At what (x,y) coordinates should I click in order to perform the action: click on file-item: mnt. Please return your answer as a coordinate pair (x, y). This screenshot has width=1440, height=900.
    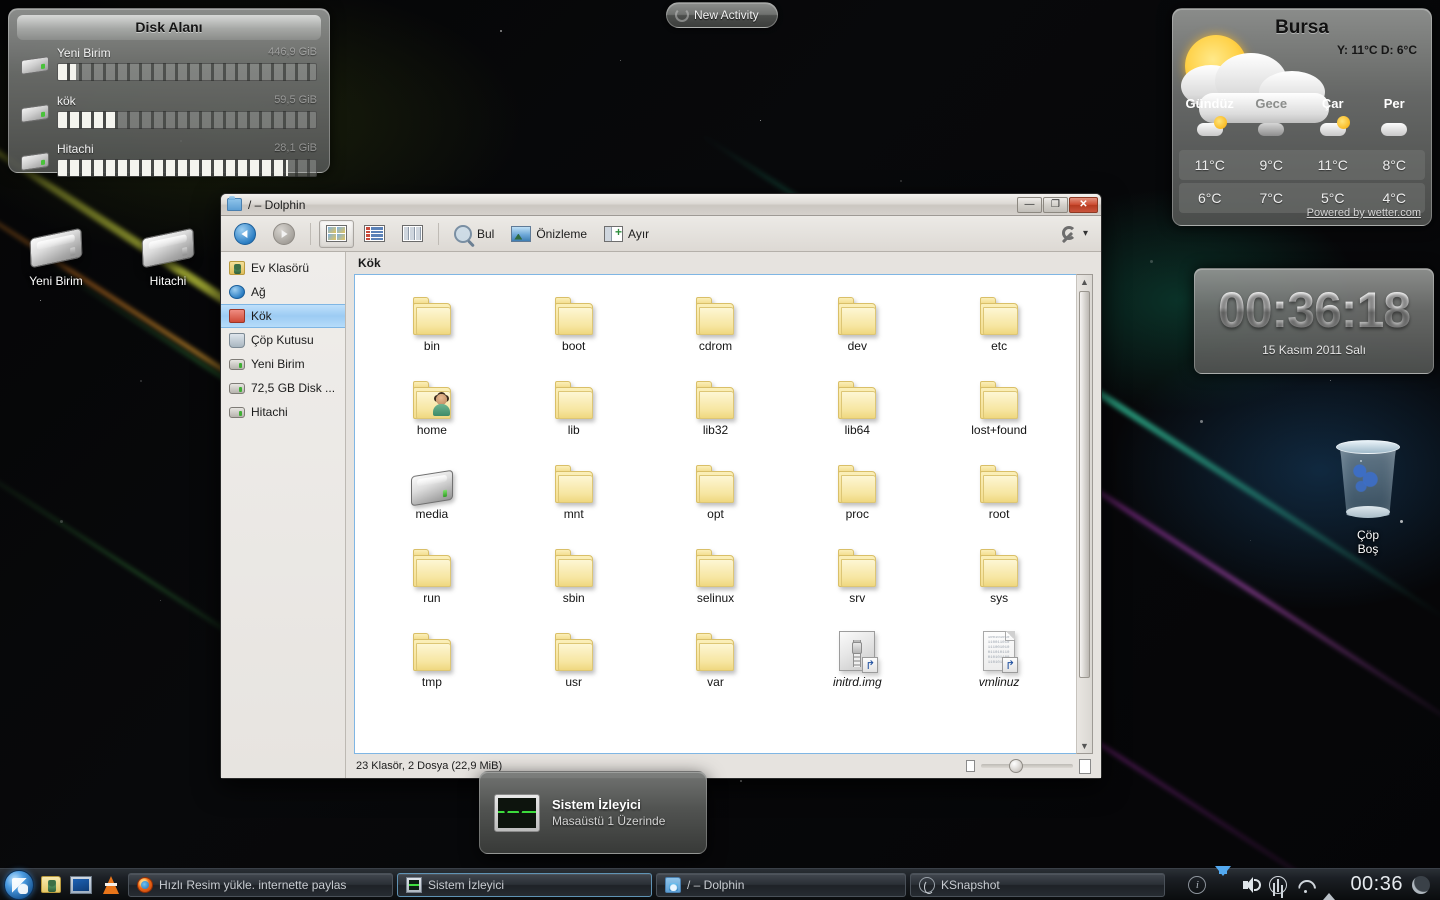
    Looking at the image, I should click on (574, 487).